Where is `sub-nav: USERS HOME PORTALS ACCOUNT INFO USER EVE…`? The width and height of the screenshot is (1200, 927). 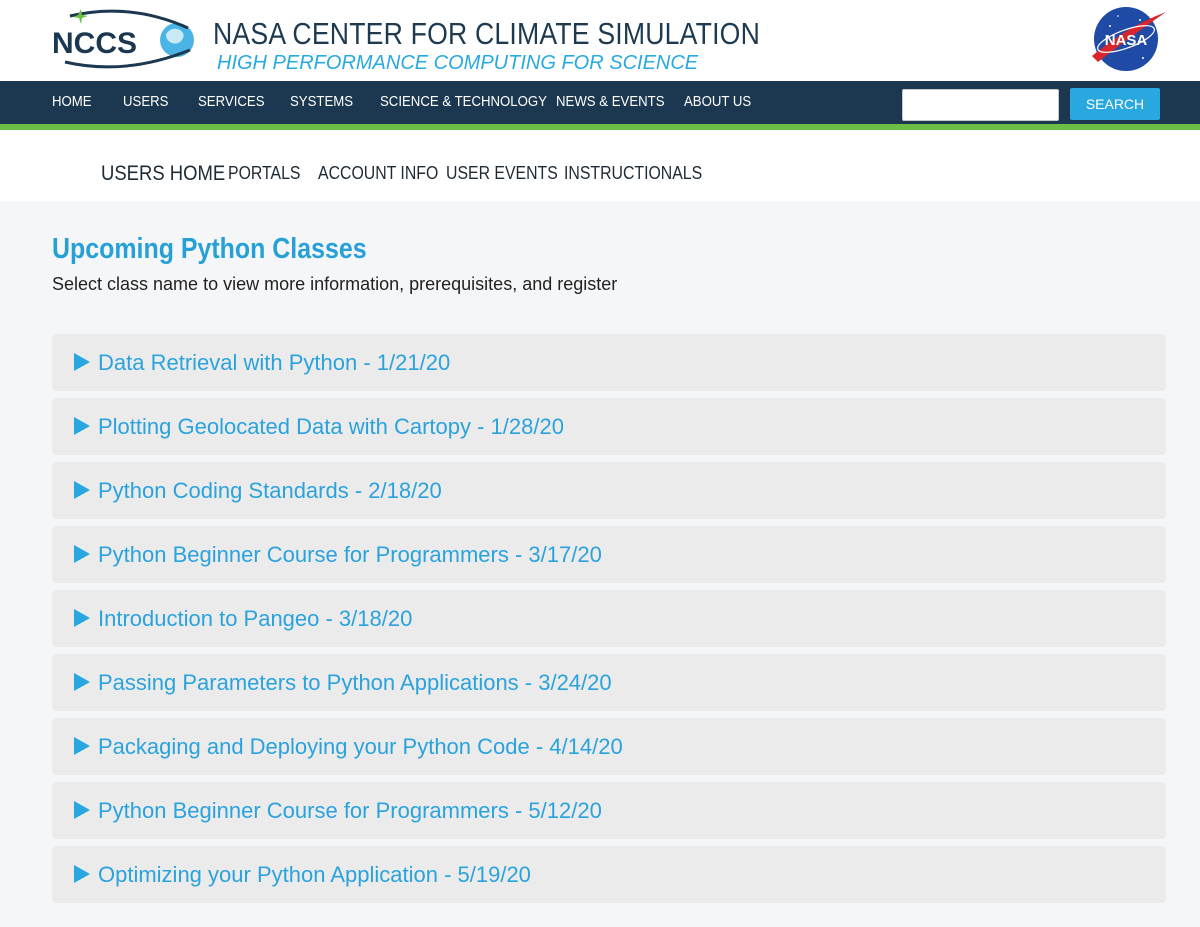 sub-nav: USERS HOME PORTALS ACCOUNT INFO USER EVE… is located at coordinates (600, 165).